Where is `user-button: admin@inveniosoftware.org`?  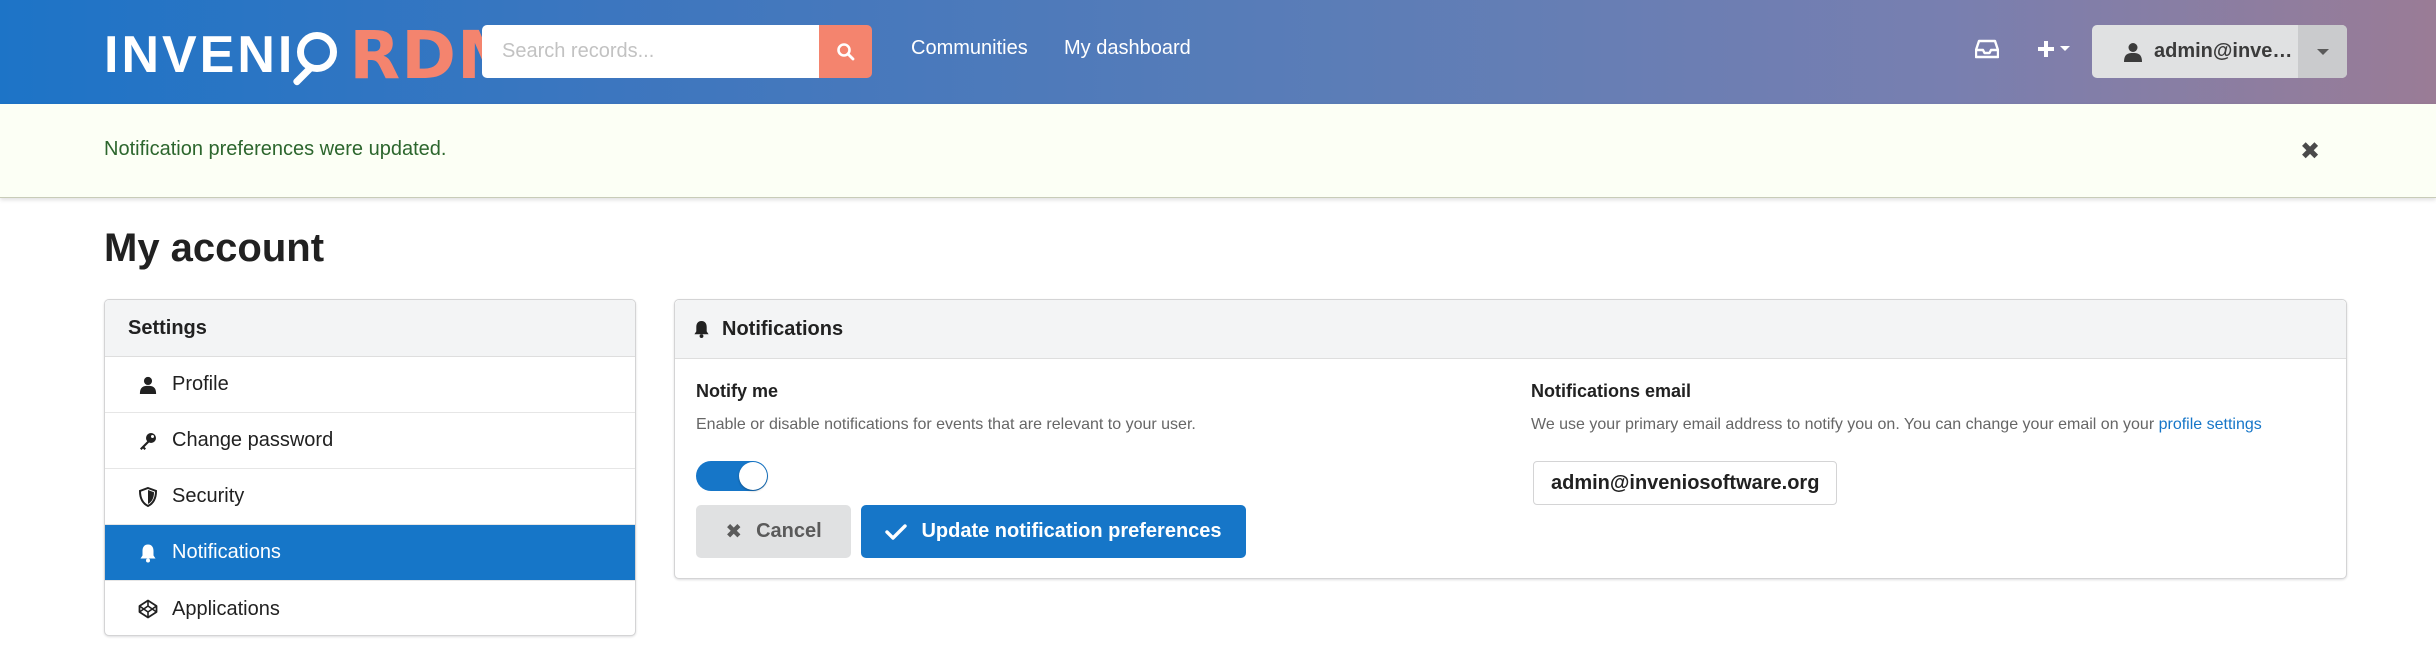 user-button: admin@inveniosoftware.org is located at coordinates (2195, 51).